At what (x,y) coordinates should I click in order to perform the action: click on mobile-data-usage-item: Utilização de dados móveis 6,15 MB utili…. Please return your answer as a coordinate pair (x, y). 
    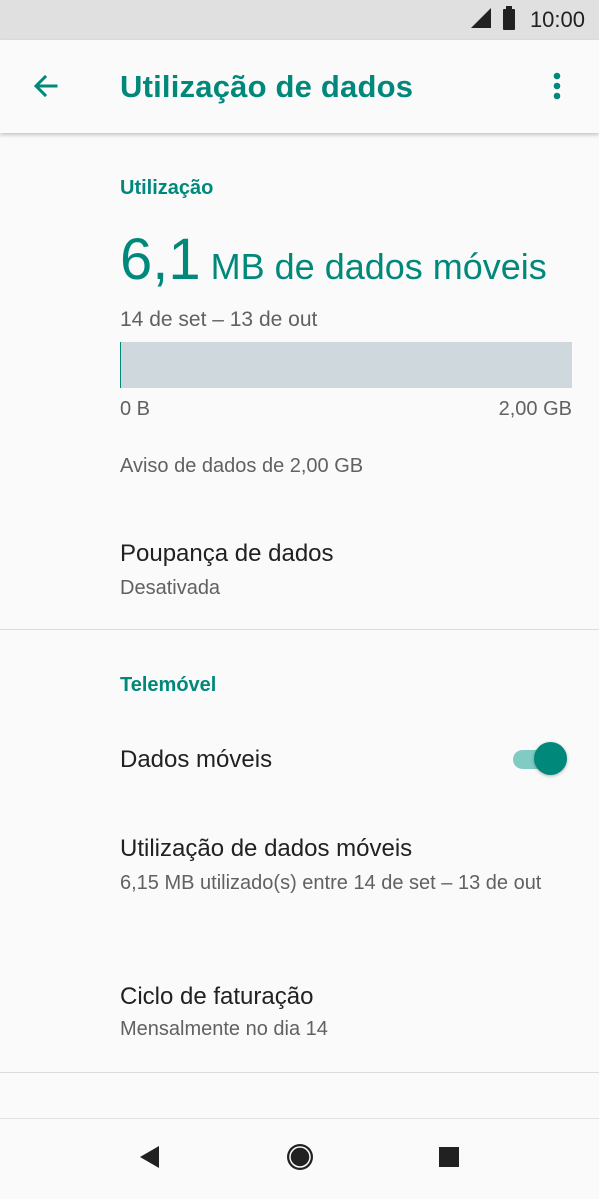
    Looking at the image, I should click on (299, 875).